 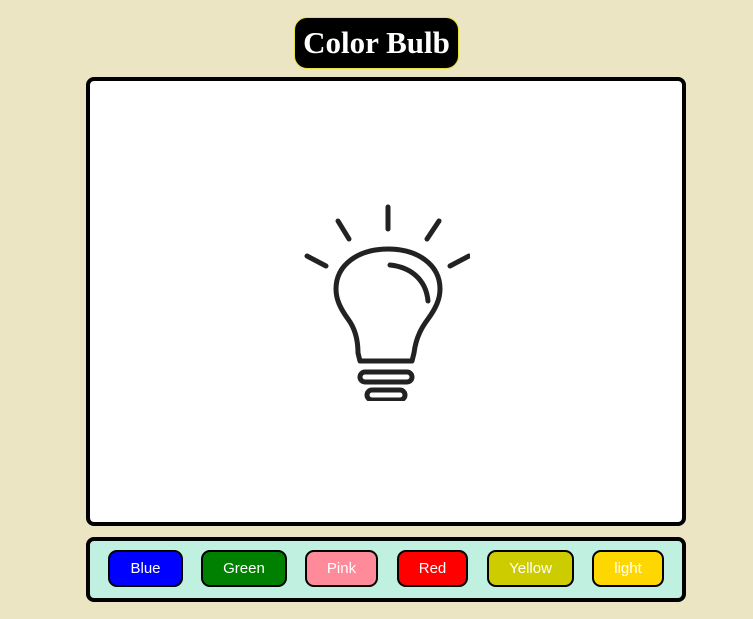 I want to click on green-button: Green, so click(x=244, y=568).